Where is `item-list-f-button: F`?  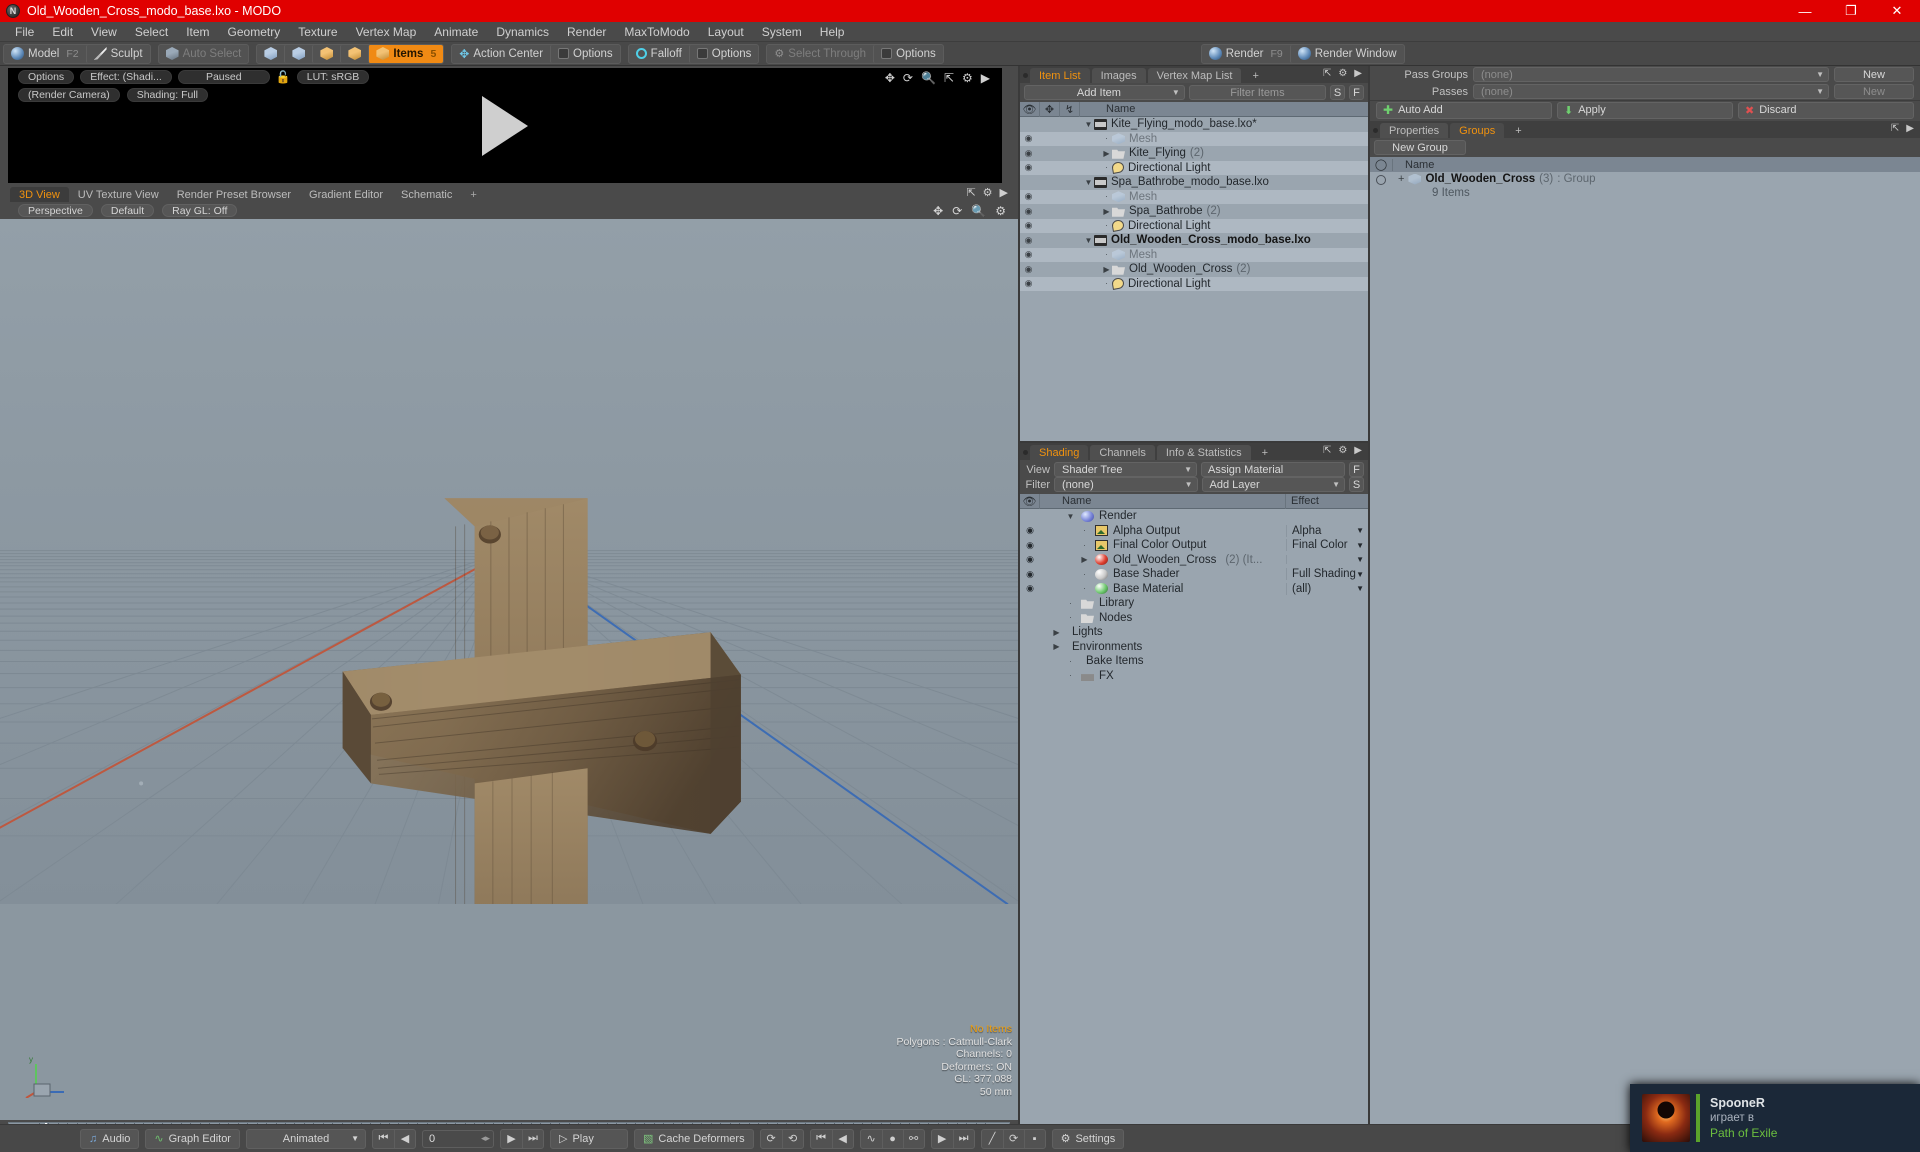 item-list-f-button: F is located at coordinates (1356, 92).